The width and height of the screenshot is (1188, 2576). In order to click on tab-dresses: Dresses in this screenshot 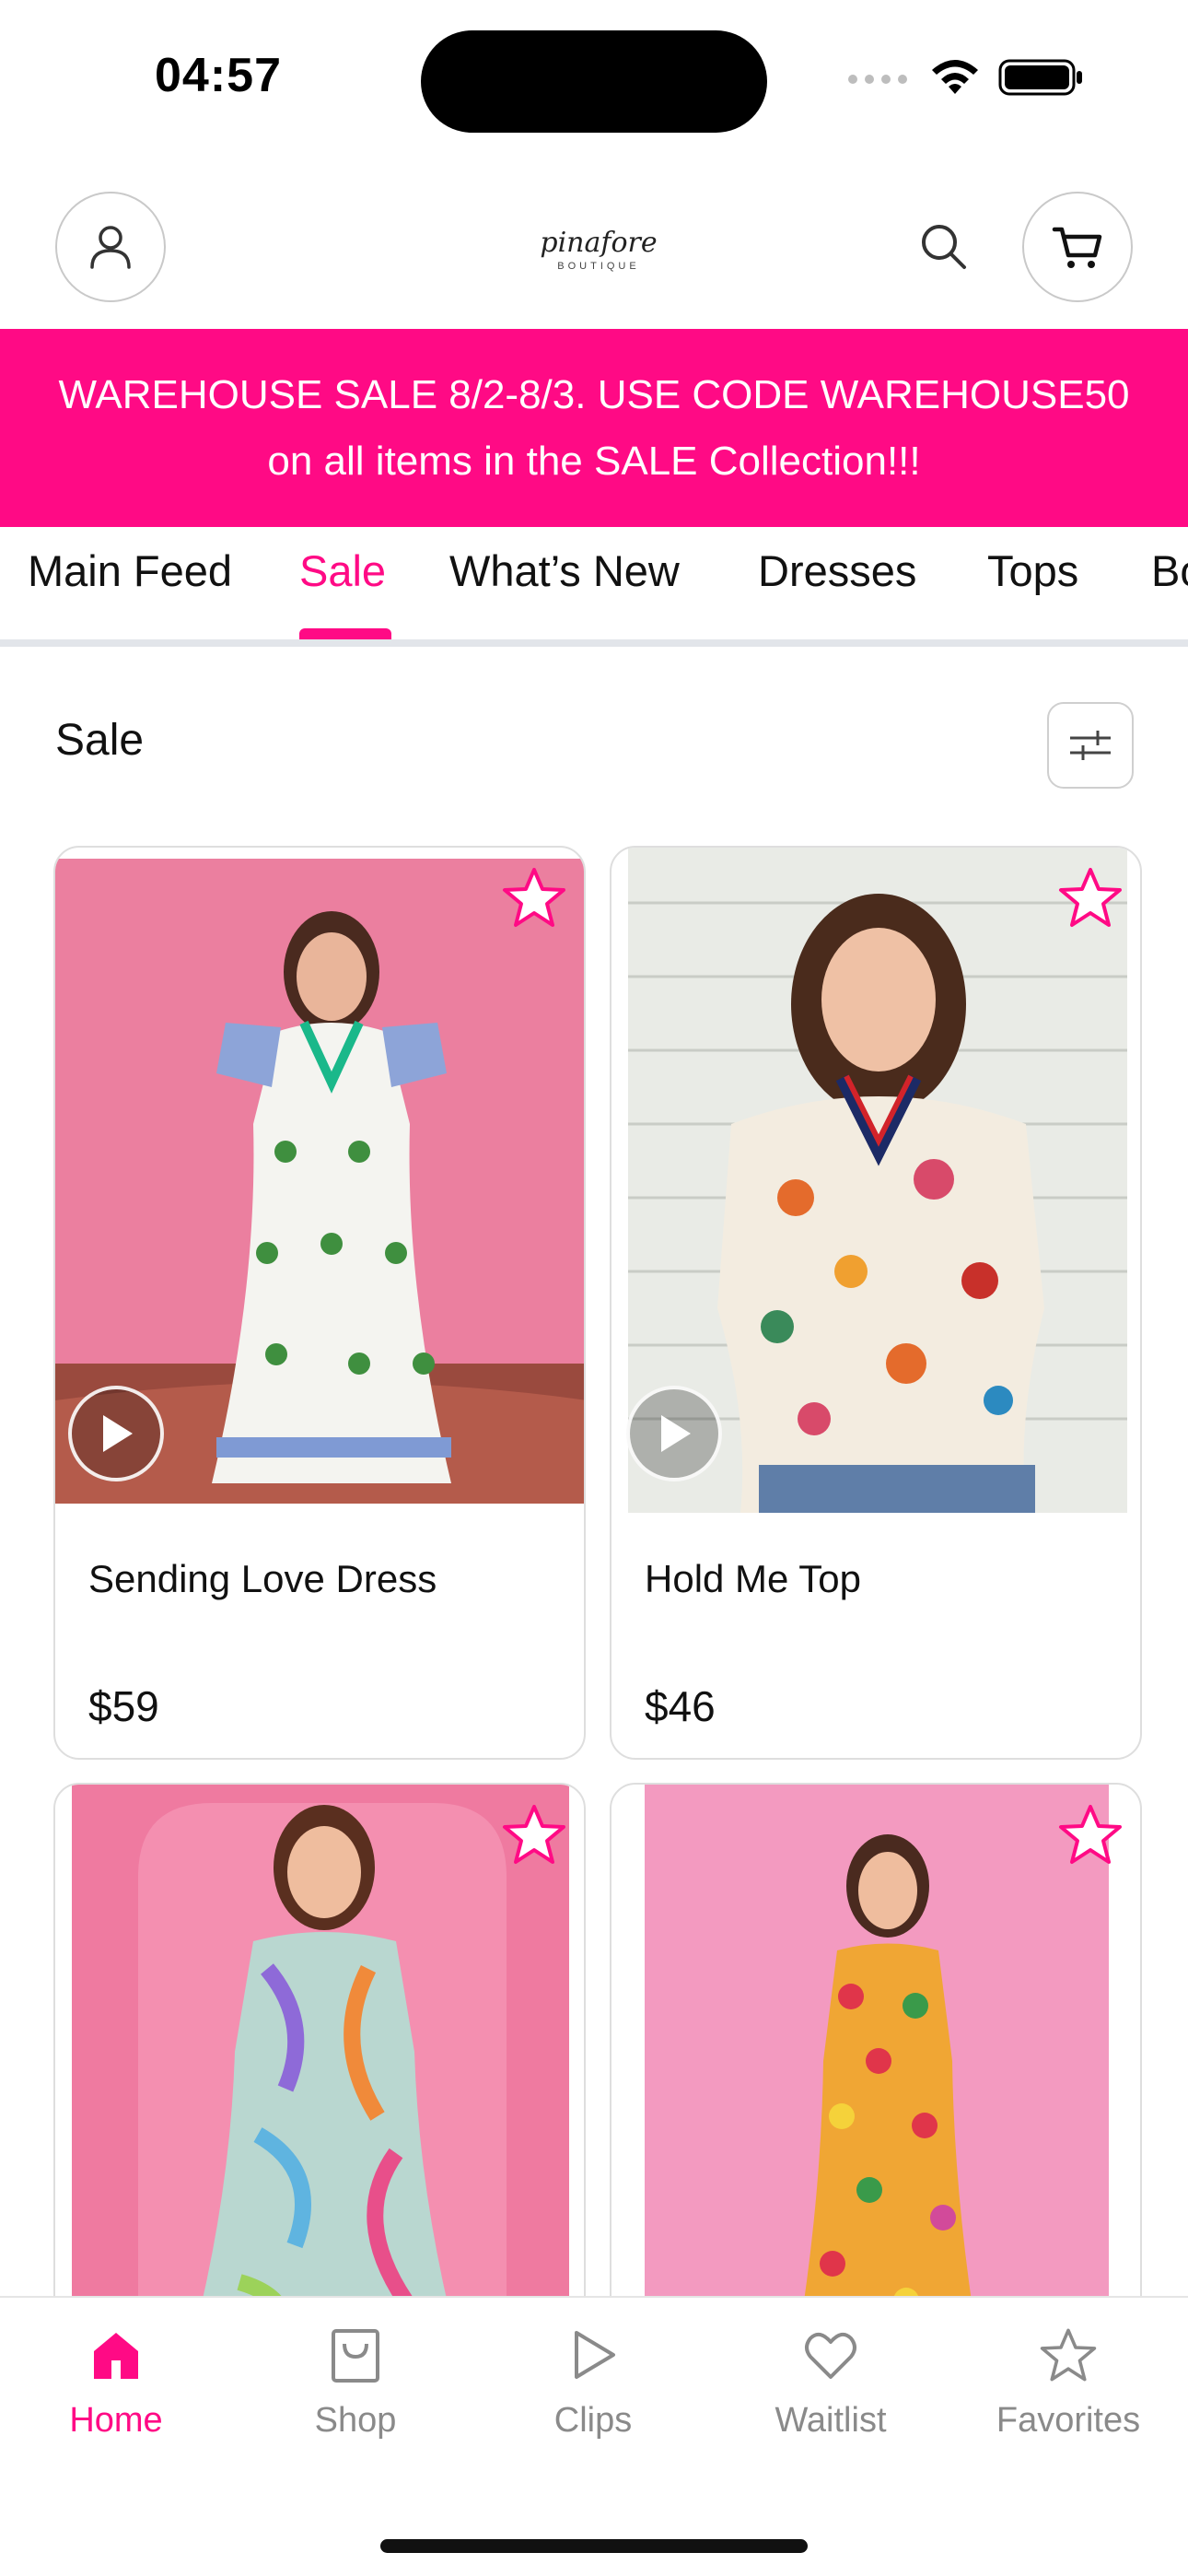, I will do `click(837, 586)`.